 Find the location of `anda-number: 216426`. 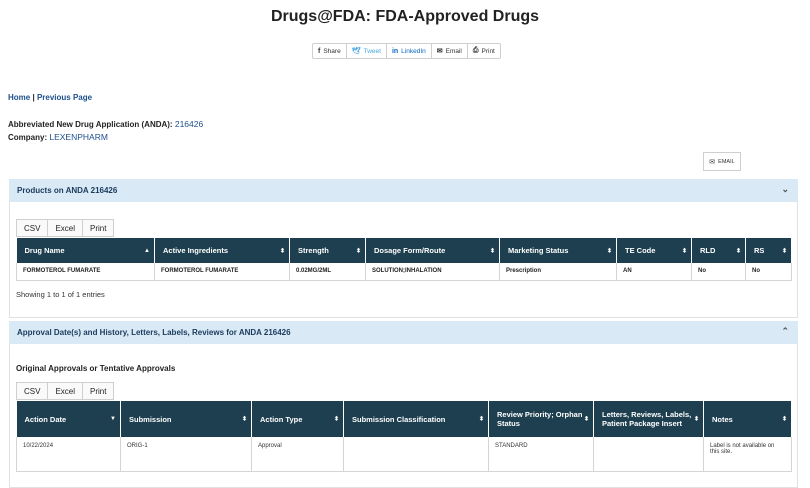

anda-number: 216426 is located at coordinates (189, 124).